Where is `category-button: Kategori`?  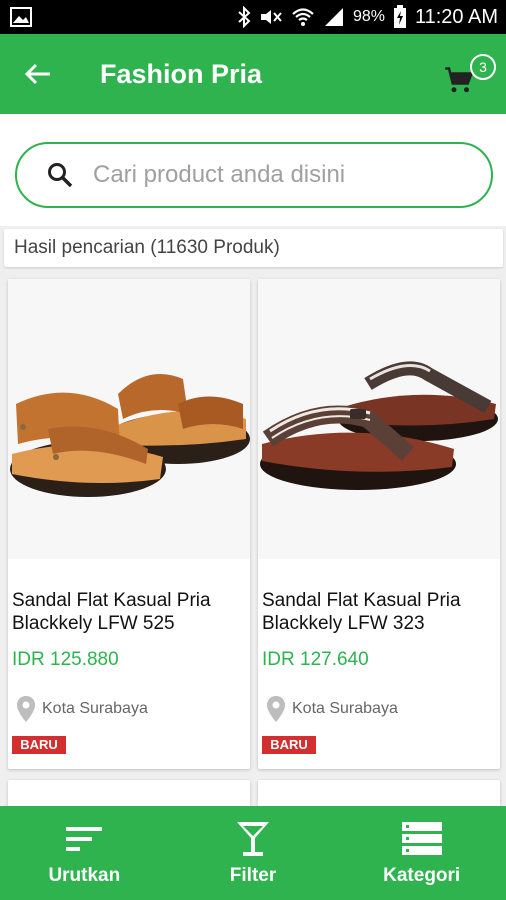
category-button: Kategori is located at coordinates (421, 853).